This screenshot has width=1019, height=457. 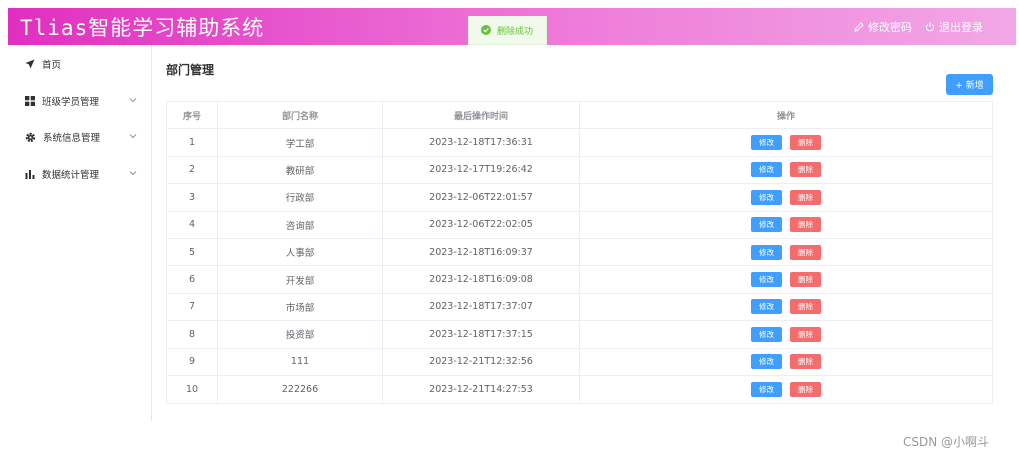 I want to click on sidebar-item-system-info: 系统信息管理, so click(x=80, y=137).